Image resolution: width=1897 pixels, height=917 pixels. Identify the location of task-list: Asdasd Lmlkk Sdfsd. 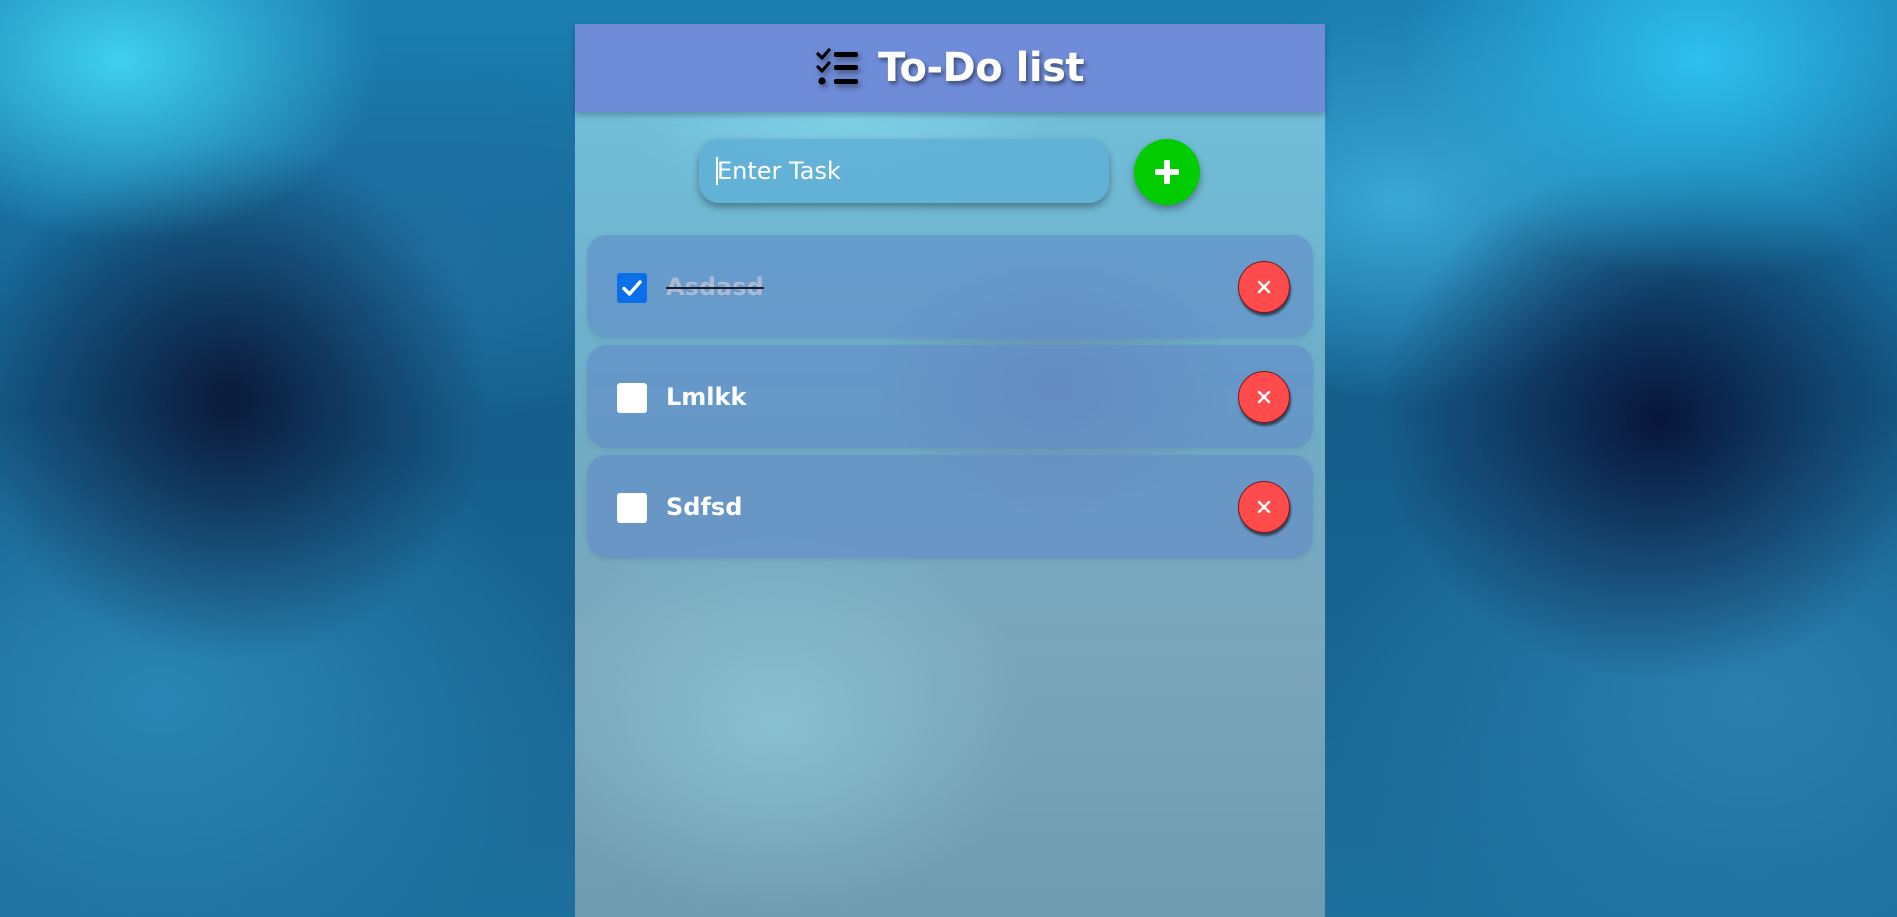
(950, 400).